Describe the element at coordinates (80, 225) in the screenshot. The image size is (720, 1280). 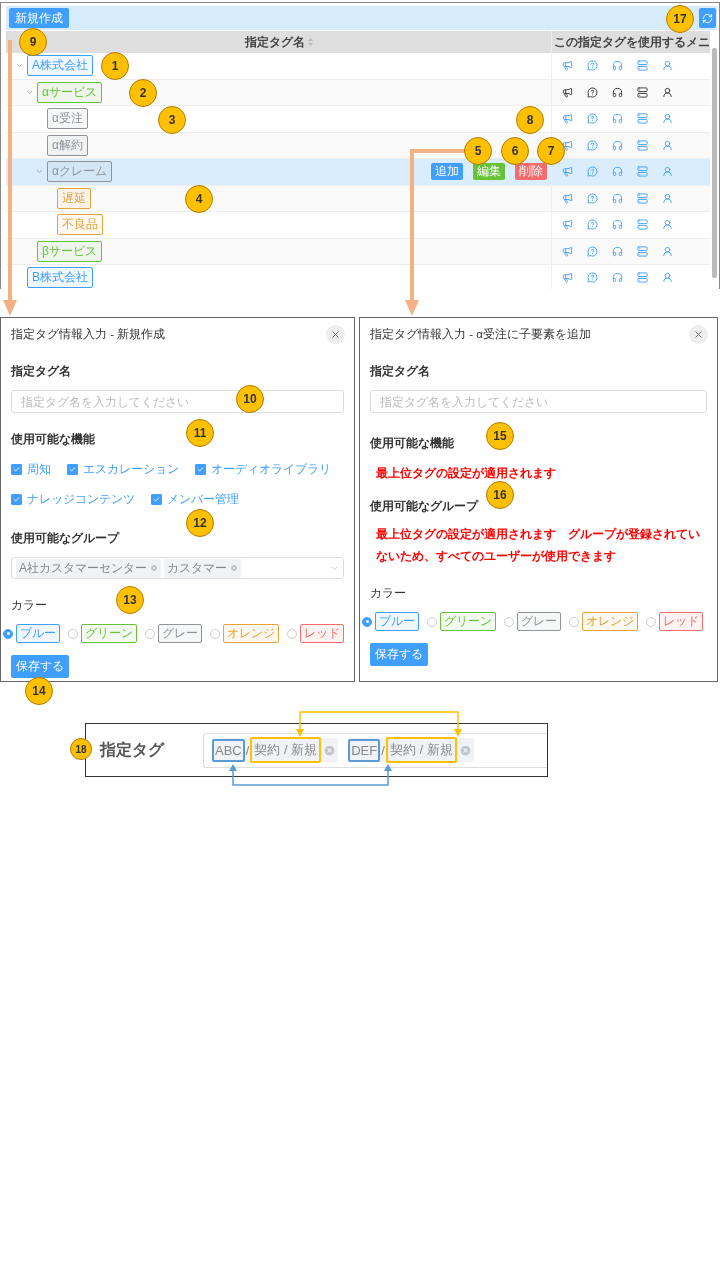
I see `tag-chip: 不良品` at that location.